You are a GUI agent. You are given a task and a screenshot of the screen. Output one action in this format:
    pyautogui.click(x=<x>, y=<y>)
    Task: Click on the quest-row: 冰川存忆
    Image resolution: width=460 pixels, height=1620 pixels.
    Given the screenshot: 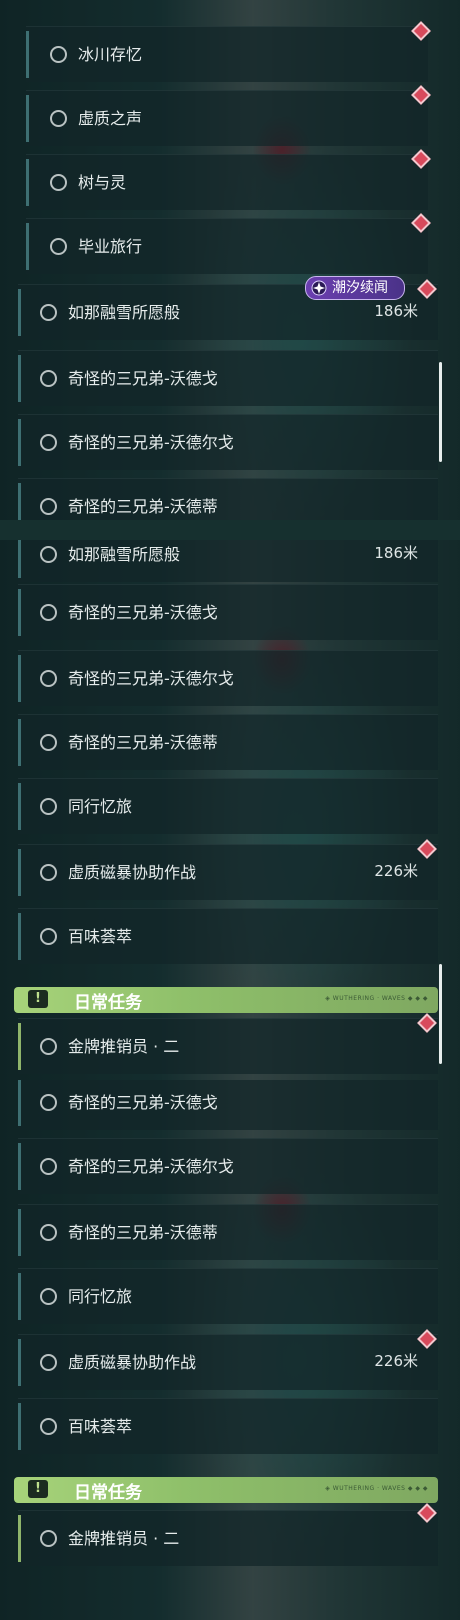 What is the action you would take?
    pyautogui.click(x=227, y=54)
    